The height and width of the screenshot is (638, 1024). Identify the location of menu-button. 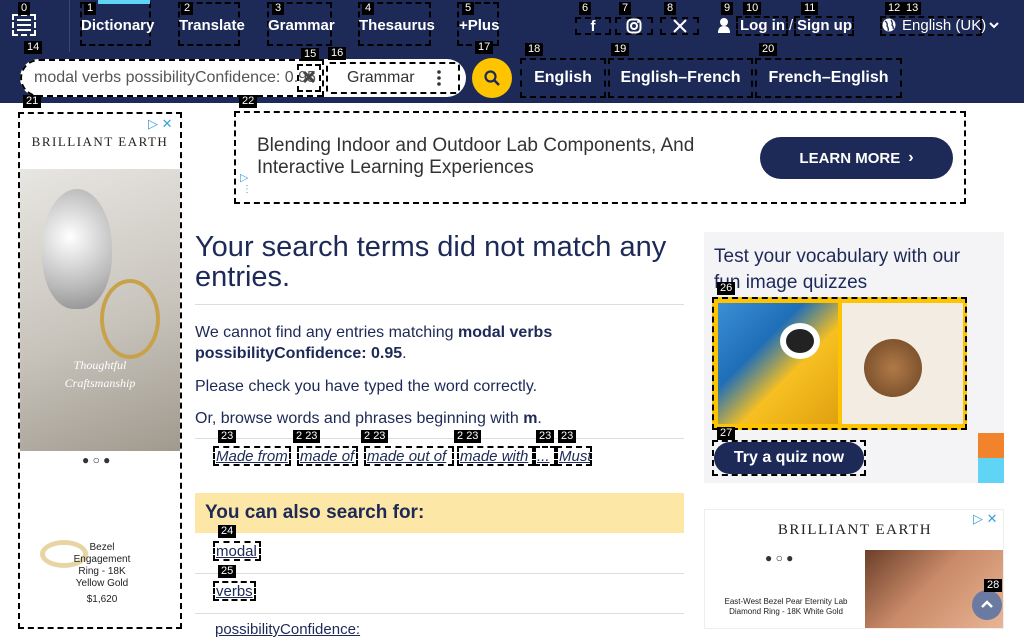
(24, 25).